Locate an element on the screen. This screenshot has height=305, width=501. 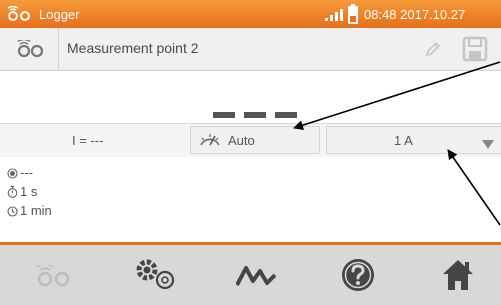
duration-value: 1 min is located at coordinates (36, 210).